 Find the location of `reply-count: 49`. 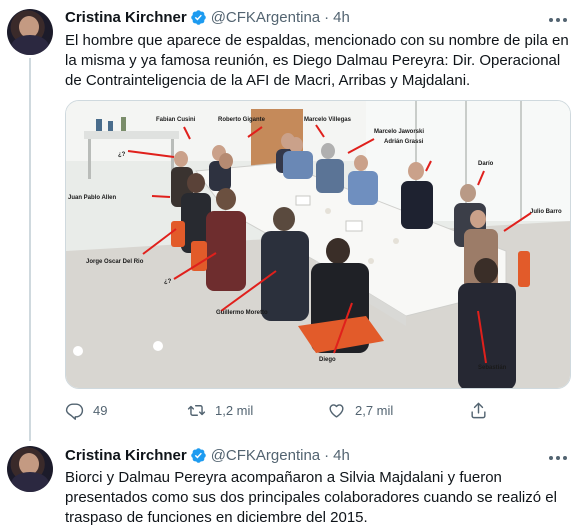

reply-count: 49 is located at coordinates (100, 410).